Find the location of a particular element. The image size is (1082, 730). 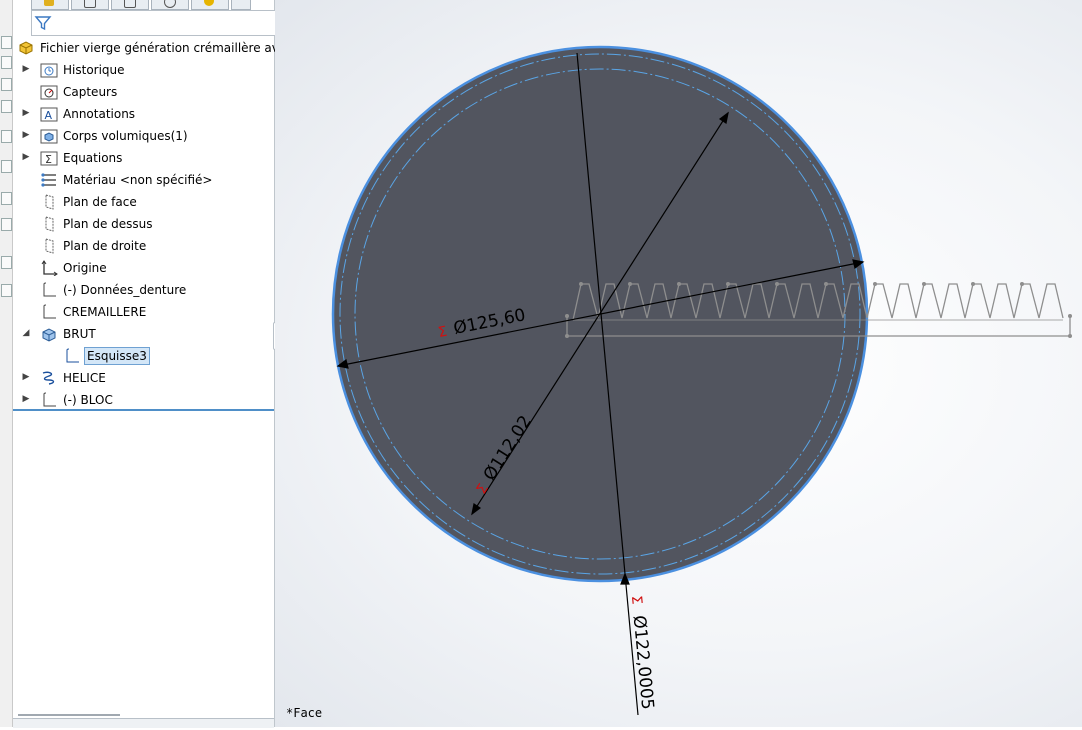

tree-item-label: Plan de face is located at coordinates (100, 202).